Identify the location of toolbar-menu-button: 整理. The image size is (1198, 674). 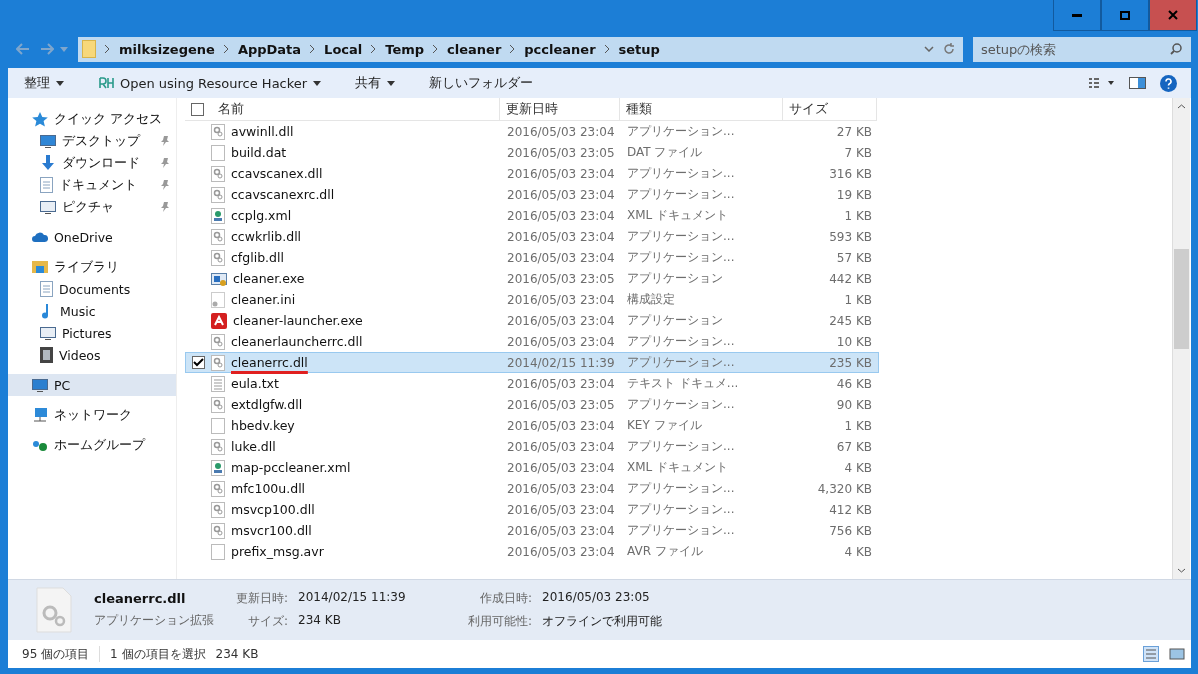
(44, 83).